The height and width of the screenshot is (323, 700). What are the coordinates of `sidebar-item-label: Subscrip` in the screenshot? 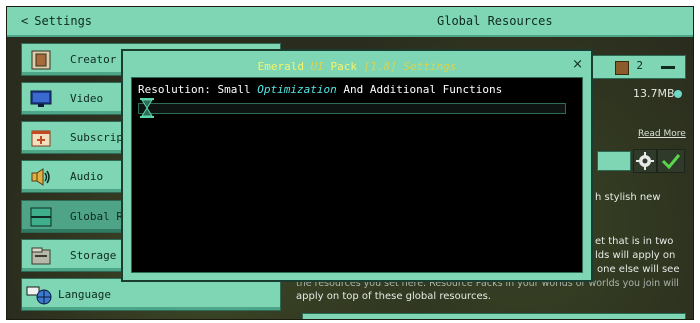 It's located at (96, 137).